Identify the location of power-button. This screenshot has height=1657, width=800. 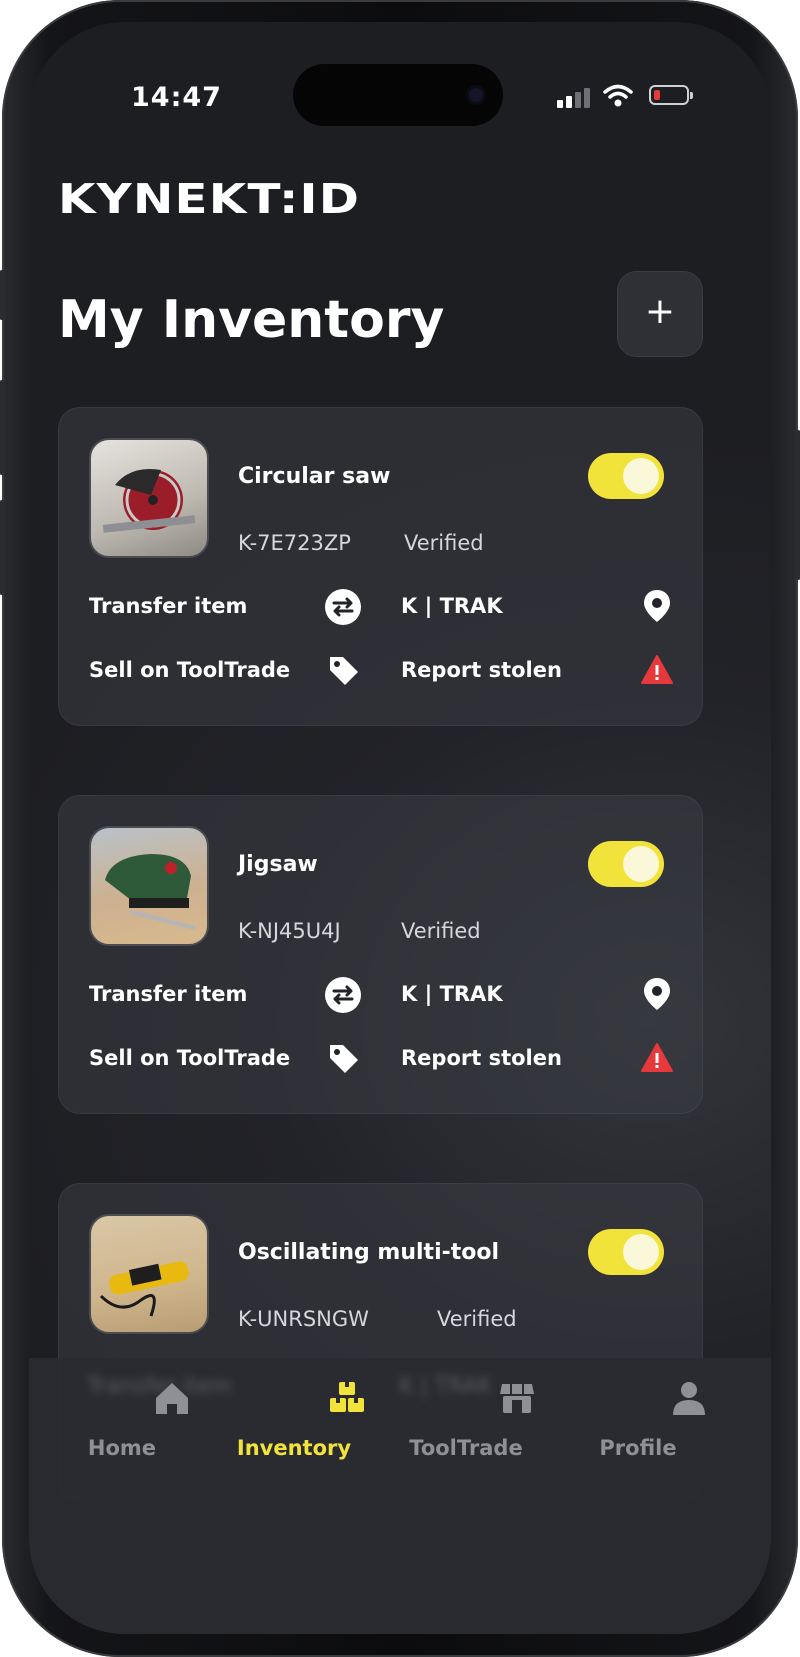
(797, 505).